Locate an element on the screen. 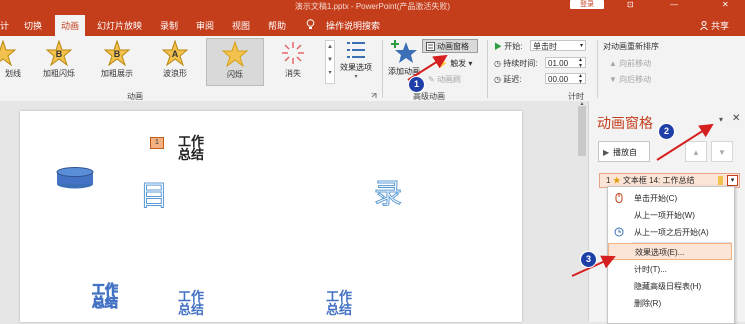 The image size is (745, 324). callout-badge: 3 is located at coordinates (588, 259).